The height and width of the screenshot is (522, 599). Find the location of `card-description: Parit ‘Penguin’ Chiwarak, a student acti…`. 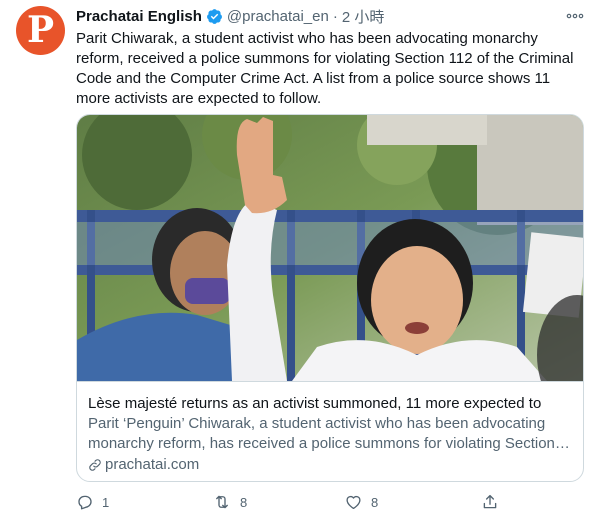

card-description: Parit ‘Penguin’ Chiwarak, a student acti… is located at coordinates (321, 433).